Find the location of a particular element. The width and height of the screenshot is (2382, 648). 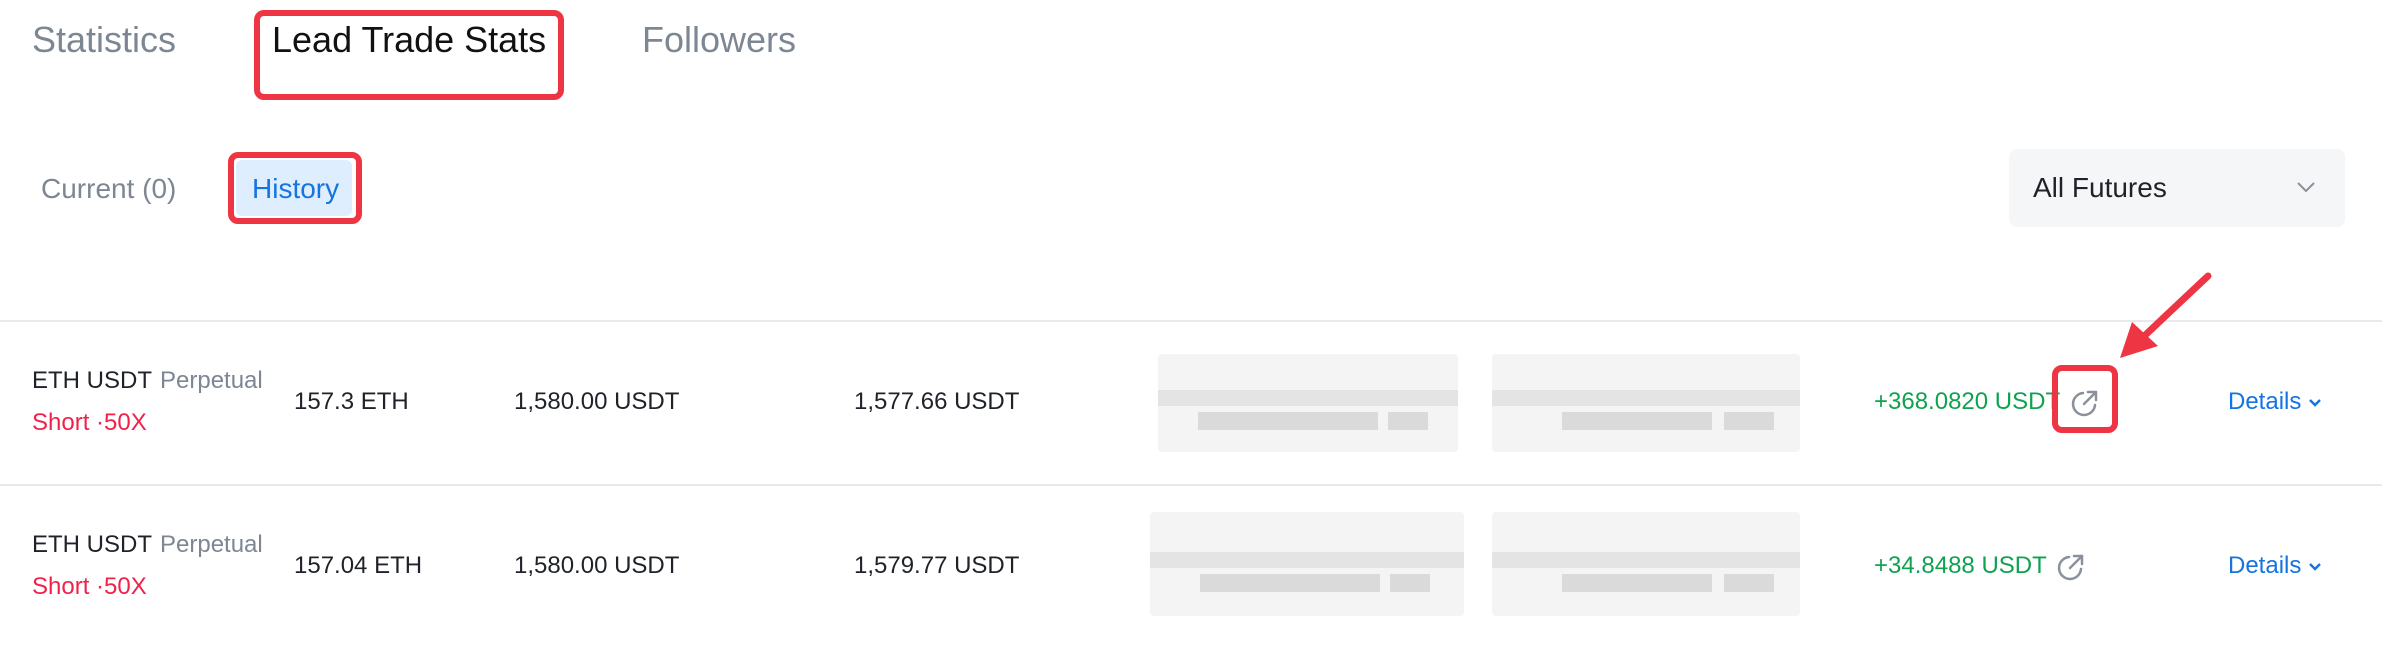

annotation-arrow-icon is located at coordinates (2166, 315).